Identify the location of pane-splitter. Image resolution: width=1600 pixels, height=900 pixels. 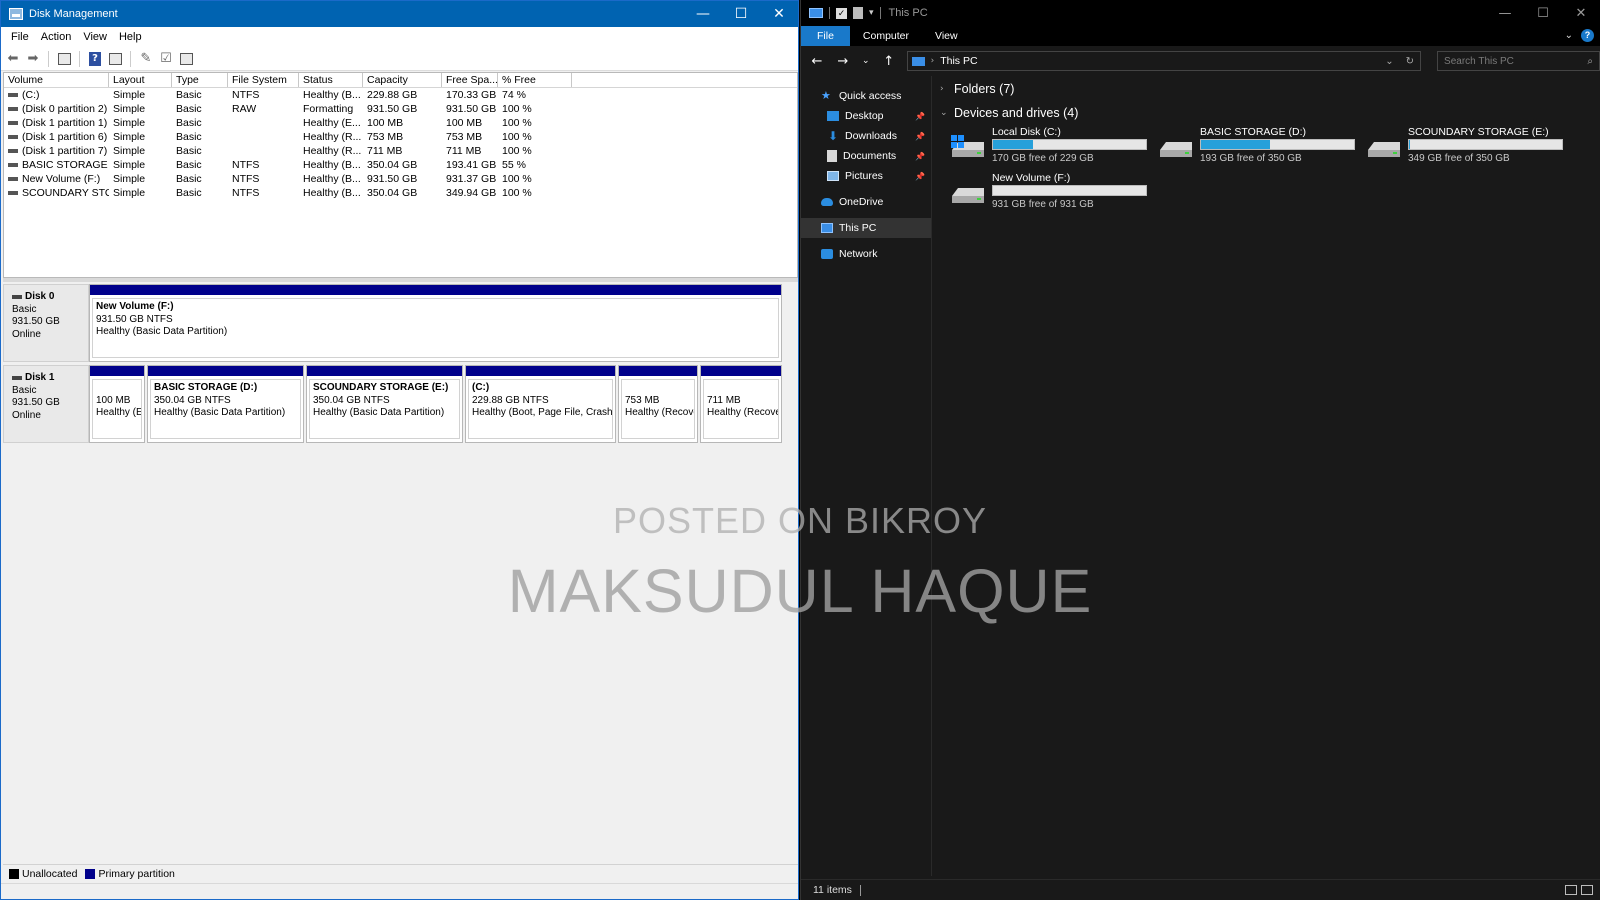
(400, 280).